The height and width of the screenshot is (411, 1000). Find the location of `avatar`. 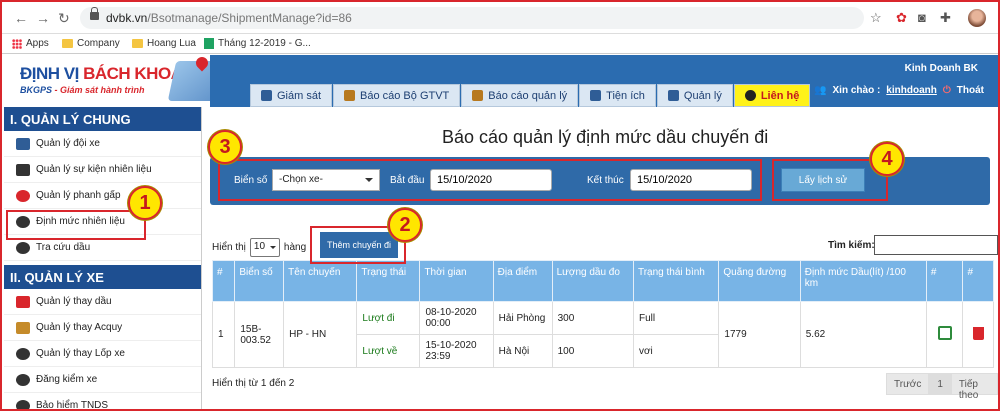

avatar is located at coordinates (977, 18).